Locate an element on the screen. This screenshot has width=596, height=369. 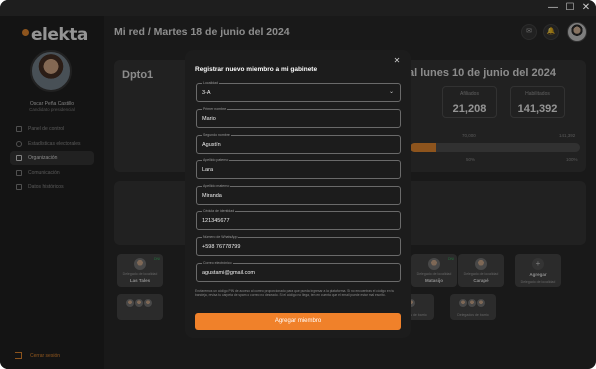
close-window-button: ✕ is located at coordinates (586, 8).